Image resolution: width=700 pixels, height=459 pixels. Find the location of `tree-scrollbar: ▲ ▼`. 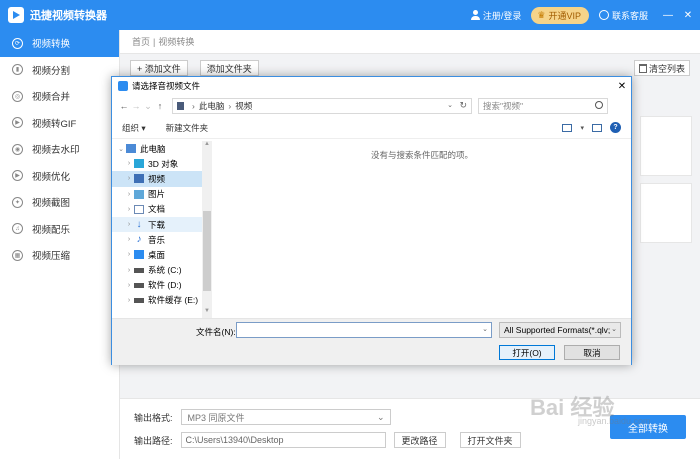

tree-scrollbar: ▲ ▼ is located at coordinates (207, 229).